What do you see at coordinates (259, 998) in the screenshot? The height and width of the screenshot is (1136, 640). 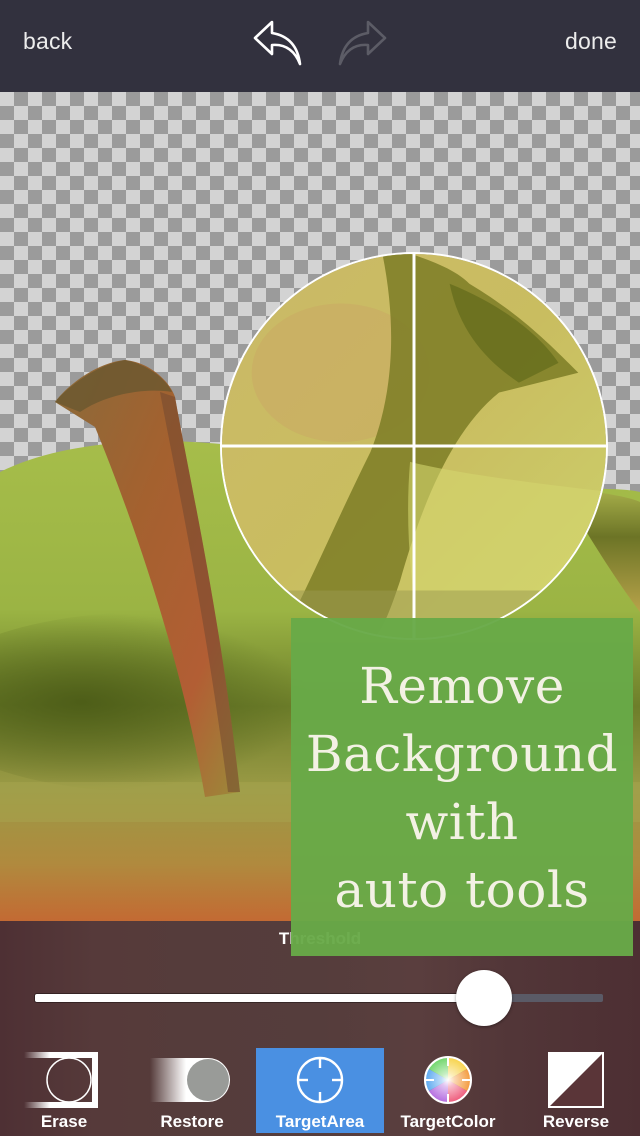 I see `slider-fill` at bounding box center [259, 998].